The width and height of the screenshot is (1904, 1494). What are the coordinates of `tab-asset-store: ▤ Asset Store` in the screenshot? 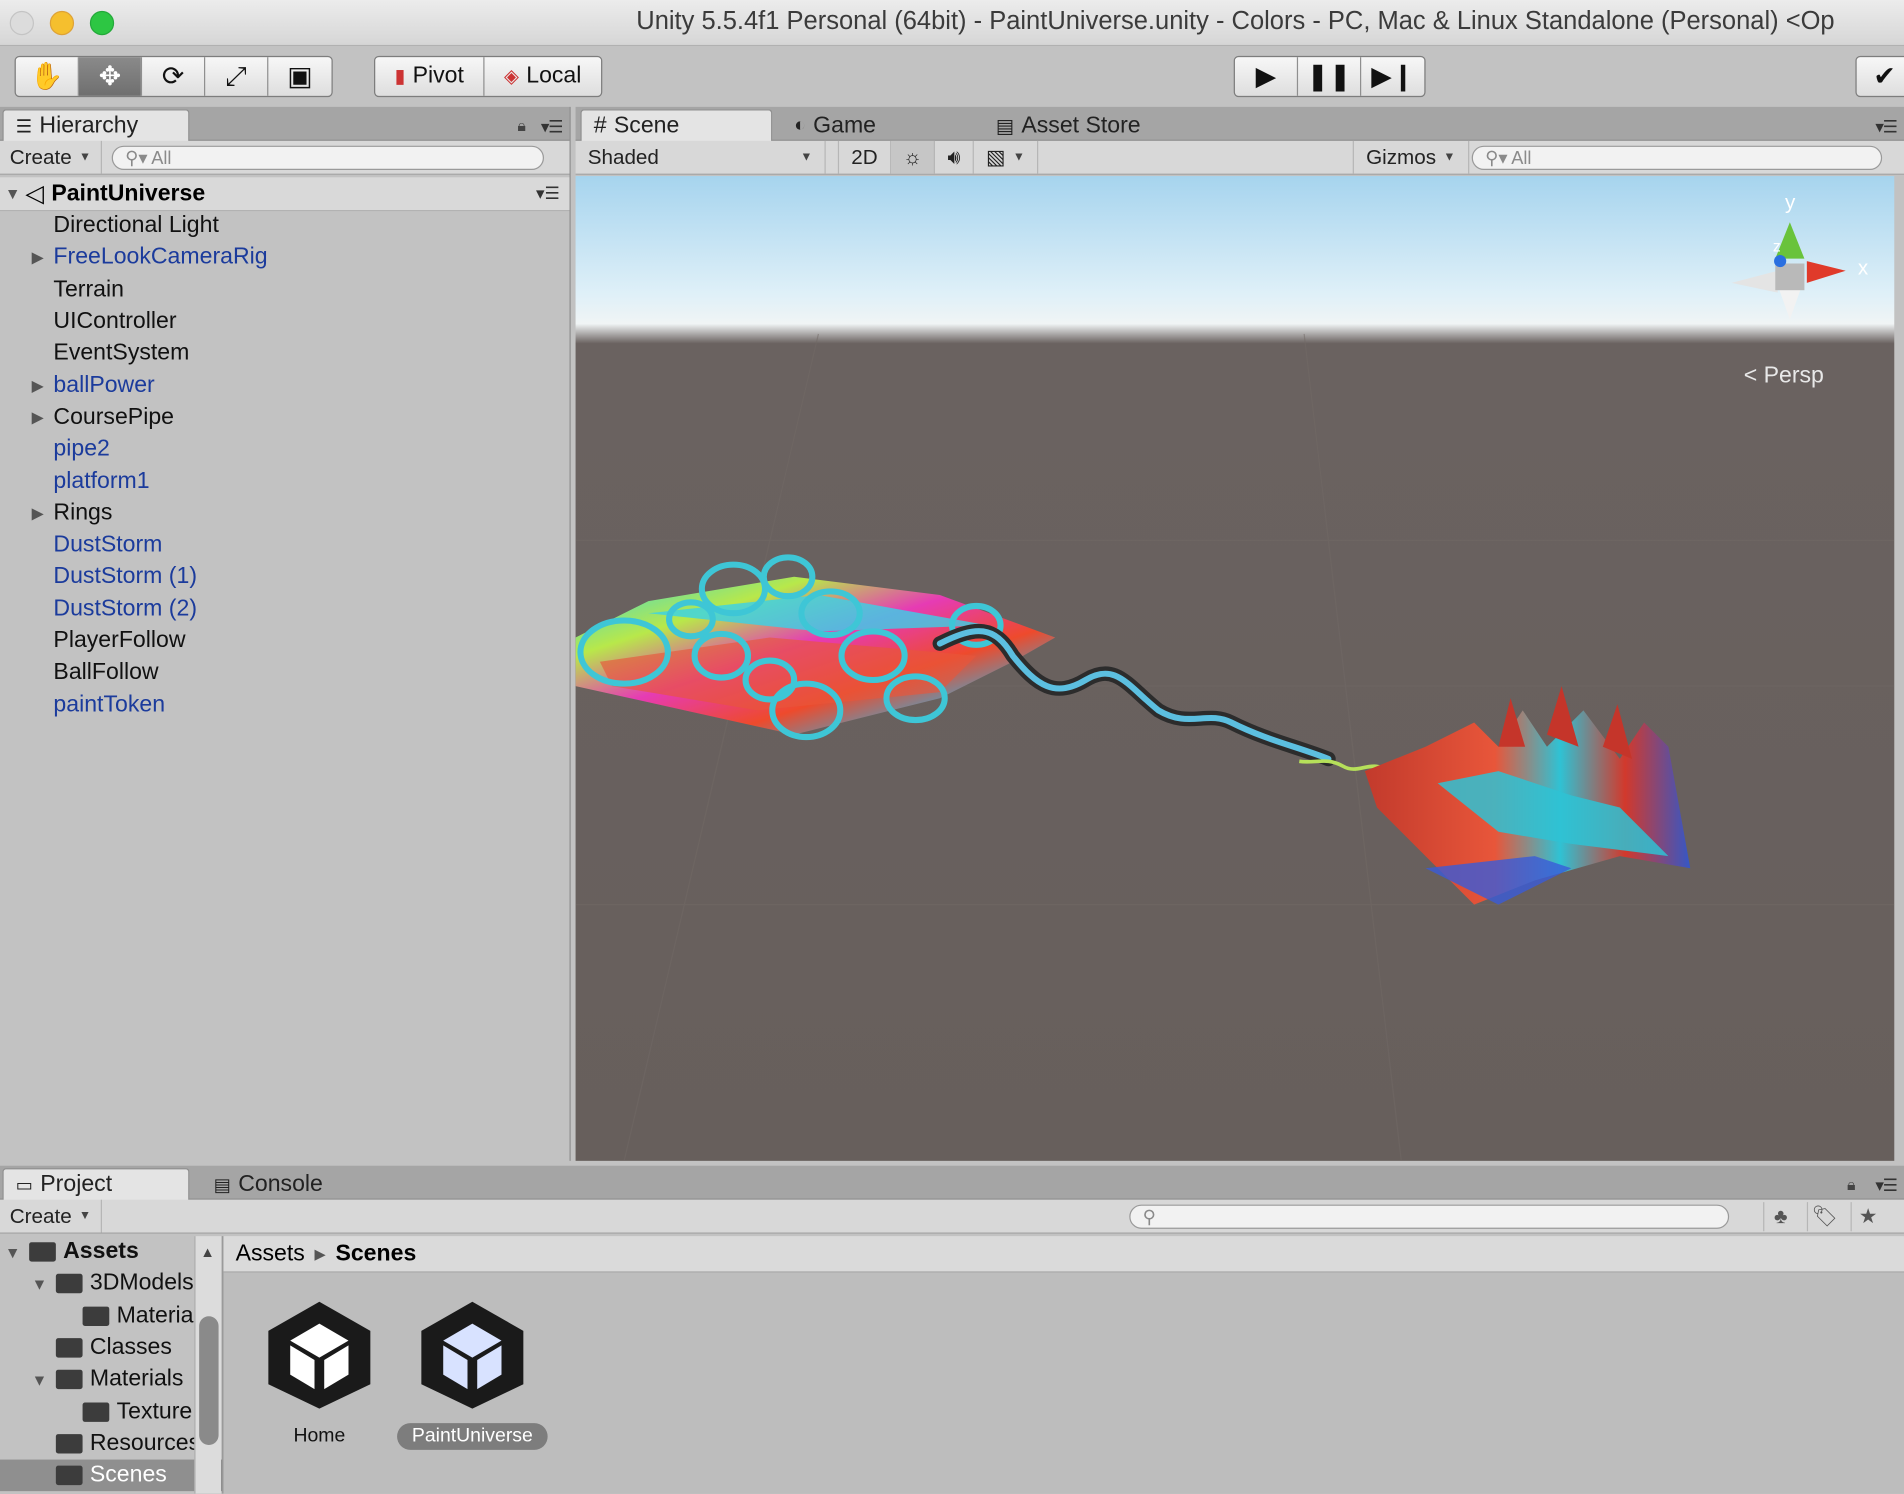 It's located at (1068, 125).